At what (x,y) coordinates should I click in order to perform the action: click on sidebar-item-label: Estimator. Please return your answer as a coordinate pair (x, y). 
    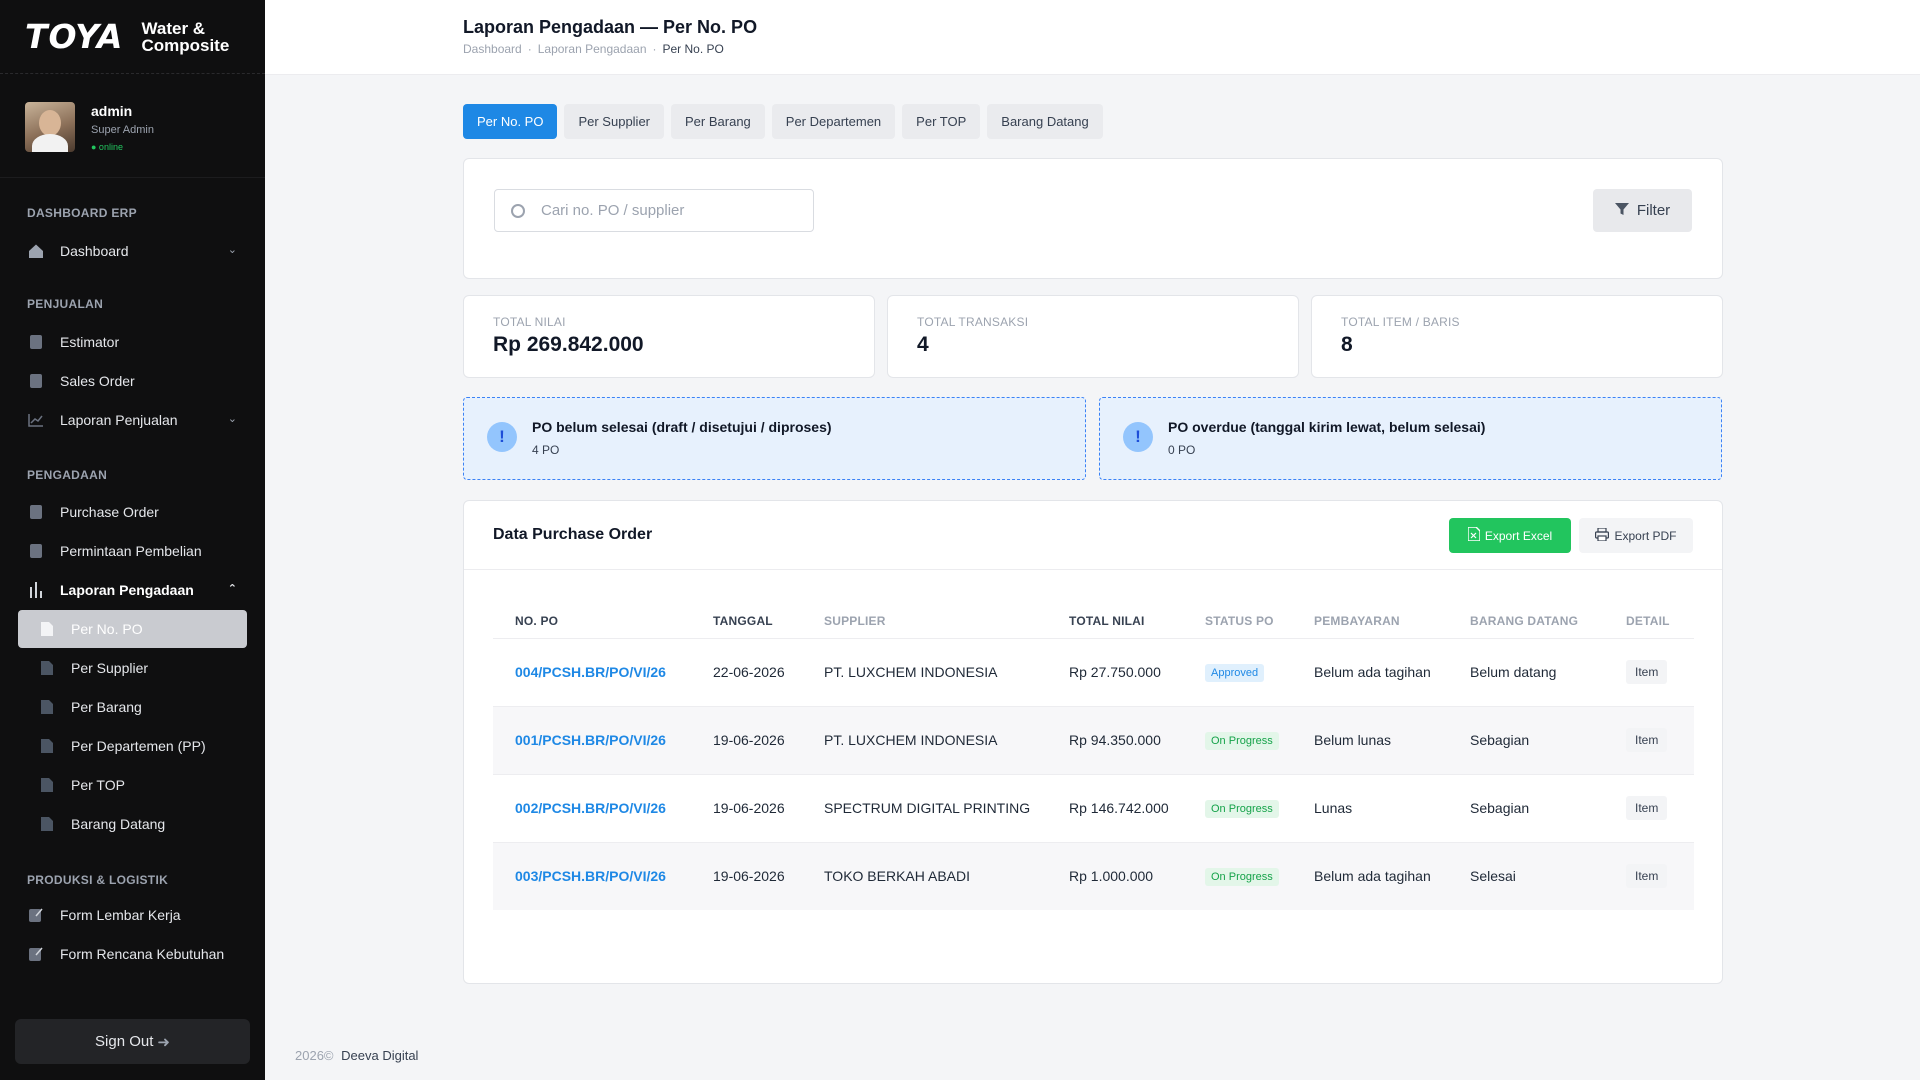
    Looking at the image, I should click on (90, 342).